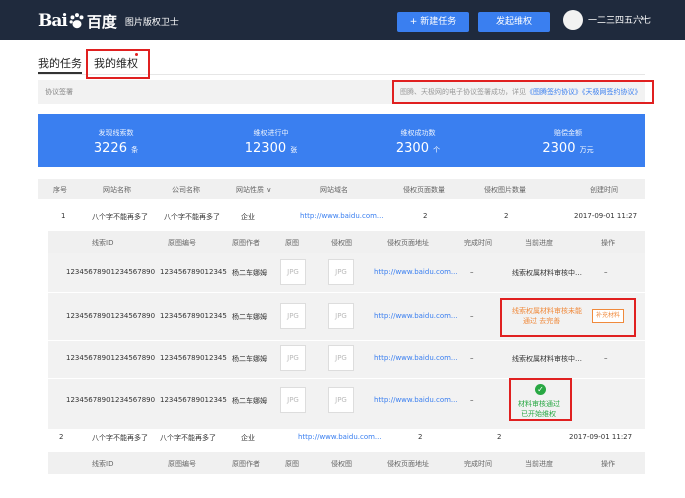  What do you see at coordinates (573, 20) in the screenshot?
I see `avatar` at bounding box center [573, 20].